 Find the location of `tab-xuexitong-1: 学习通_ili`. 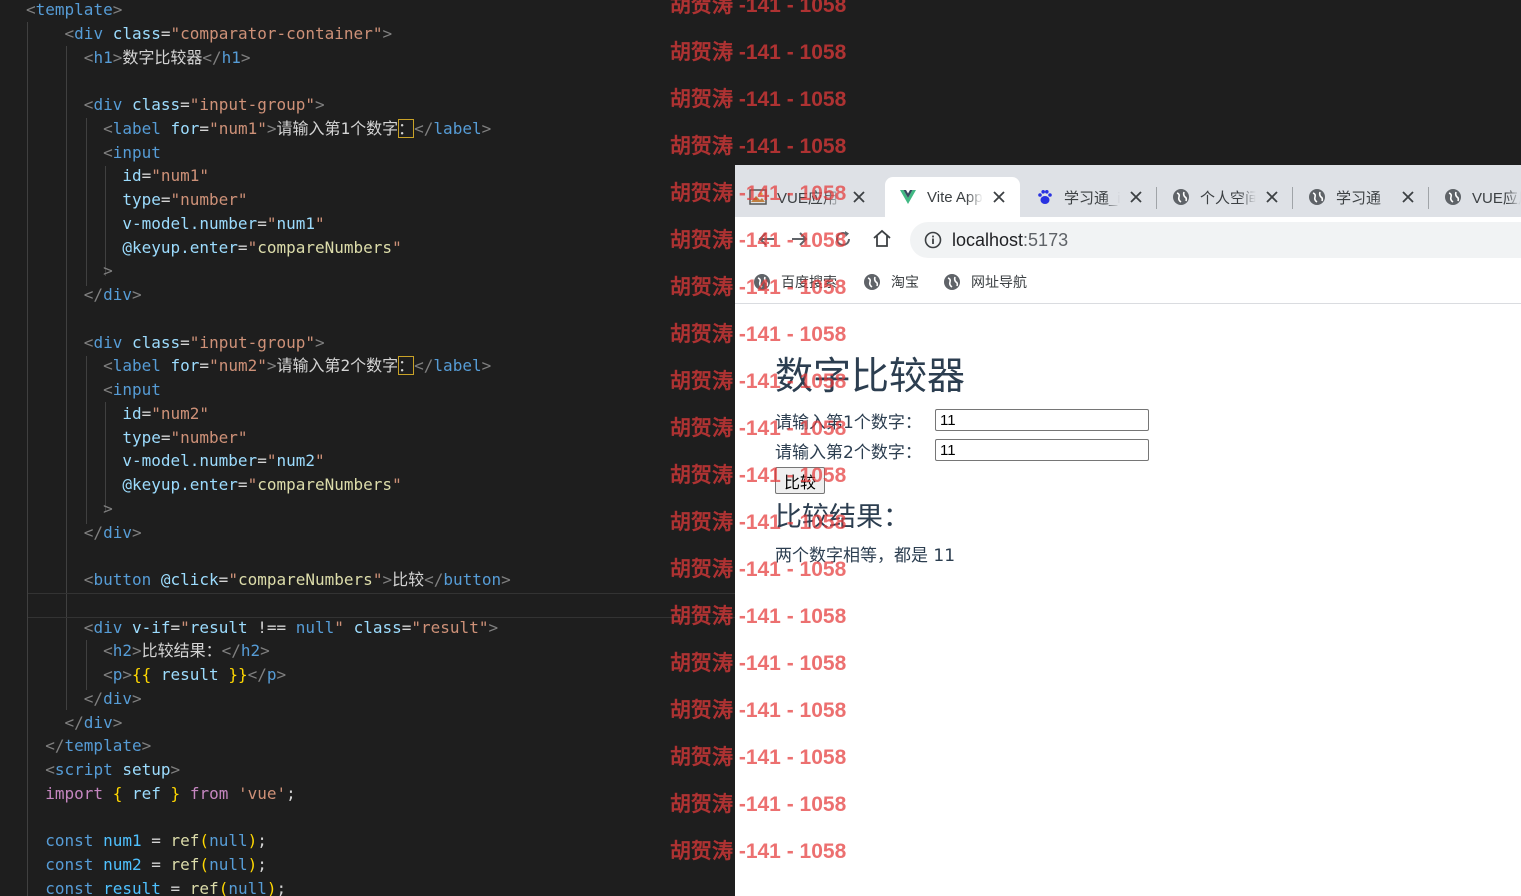

tab-xuexitong-1: 学习通_ili is located at coordinates (1089, 197).